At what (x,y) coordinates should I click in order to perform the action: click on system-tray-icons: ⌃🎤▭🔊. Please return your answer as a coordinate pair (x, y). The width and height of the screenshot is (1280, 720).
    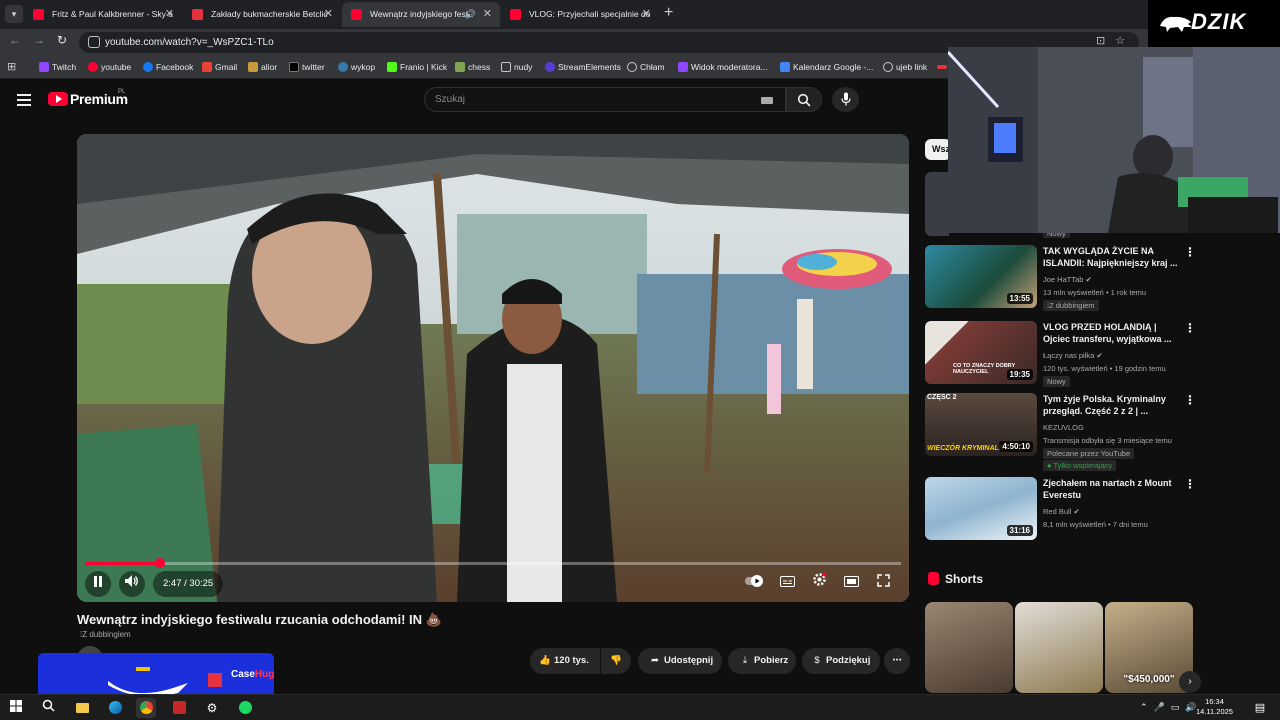
    Looking at the image, I should click on (1171, 707).